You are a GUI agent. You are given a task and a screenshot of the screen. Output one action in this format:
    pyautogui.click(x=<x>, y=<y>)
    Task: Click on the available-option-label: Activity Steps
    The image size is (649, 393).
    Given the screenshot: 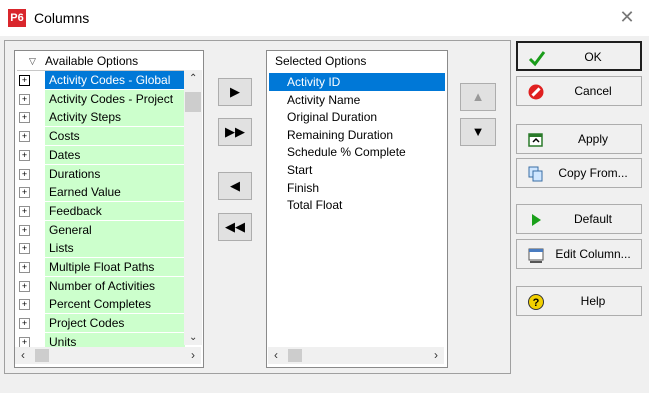 What is the action you would take?
    pyautogui.click(x=115, y=117)
    